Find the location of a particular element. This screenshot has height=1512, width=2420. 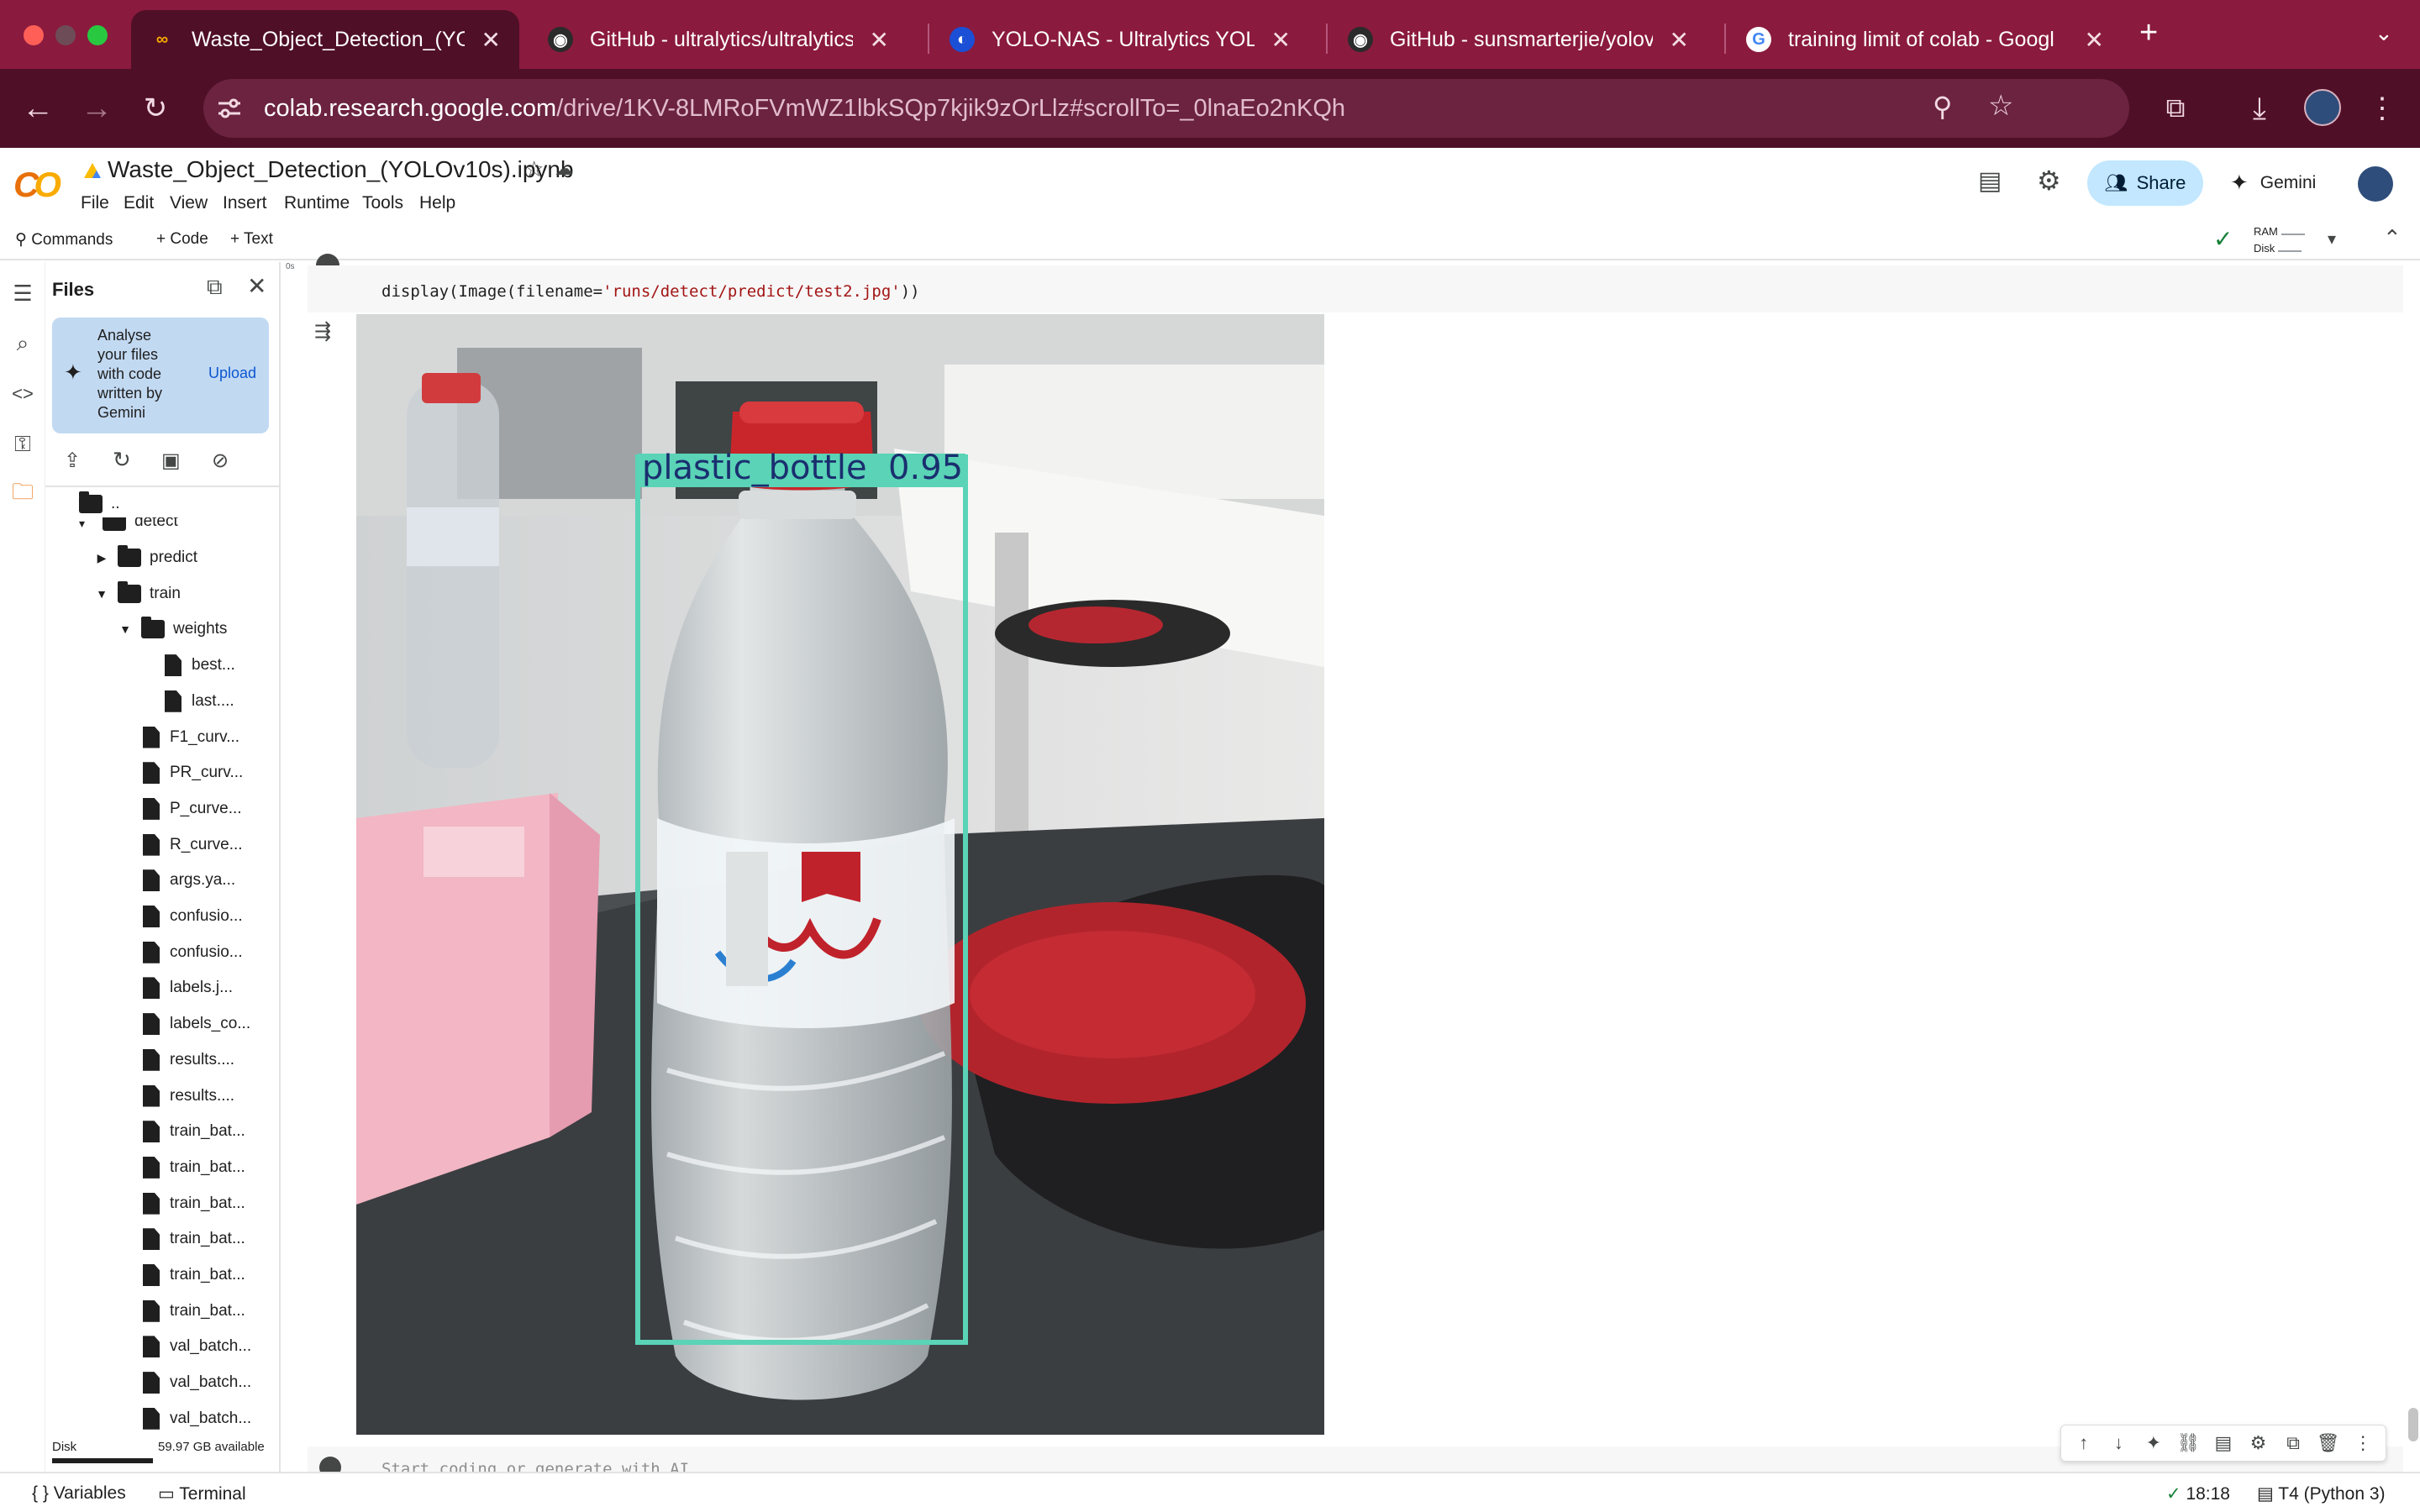

colab-logo: CO is located at coordinates (37, 185).